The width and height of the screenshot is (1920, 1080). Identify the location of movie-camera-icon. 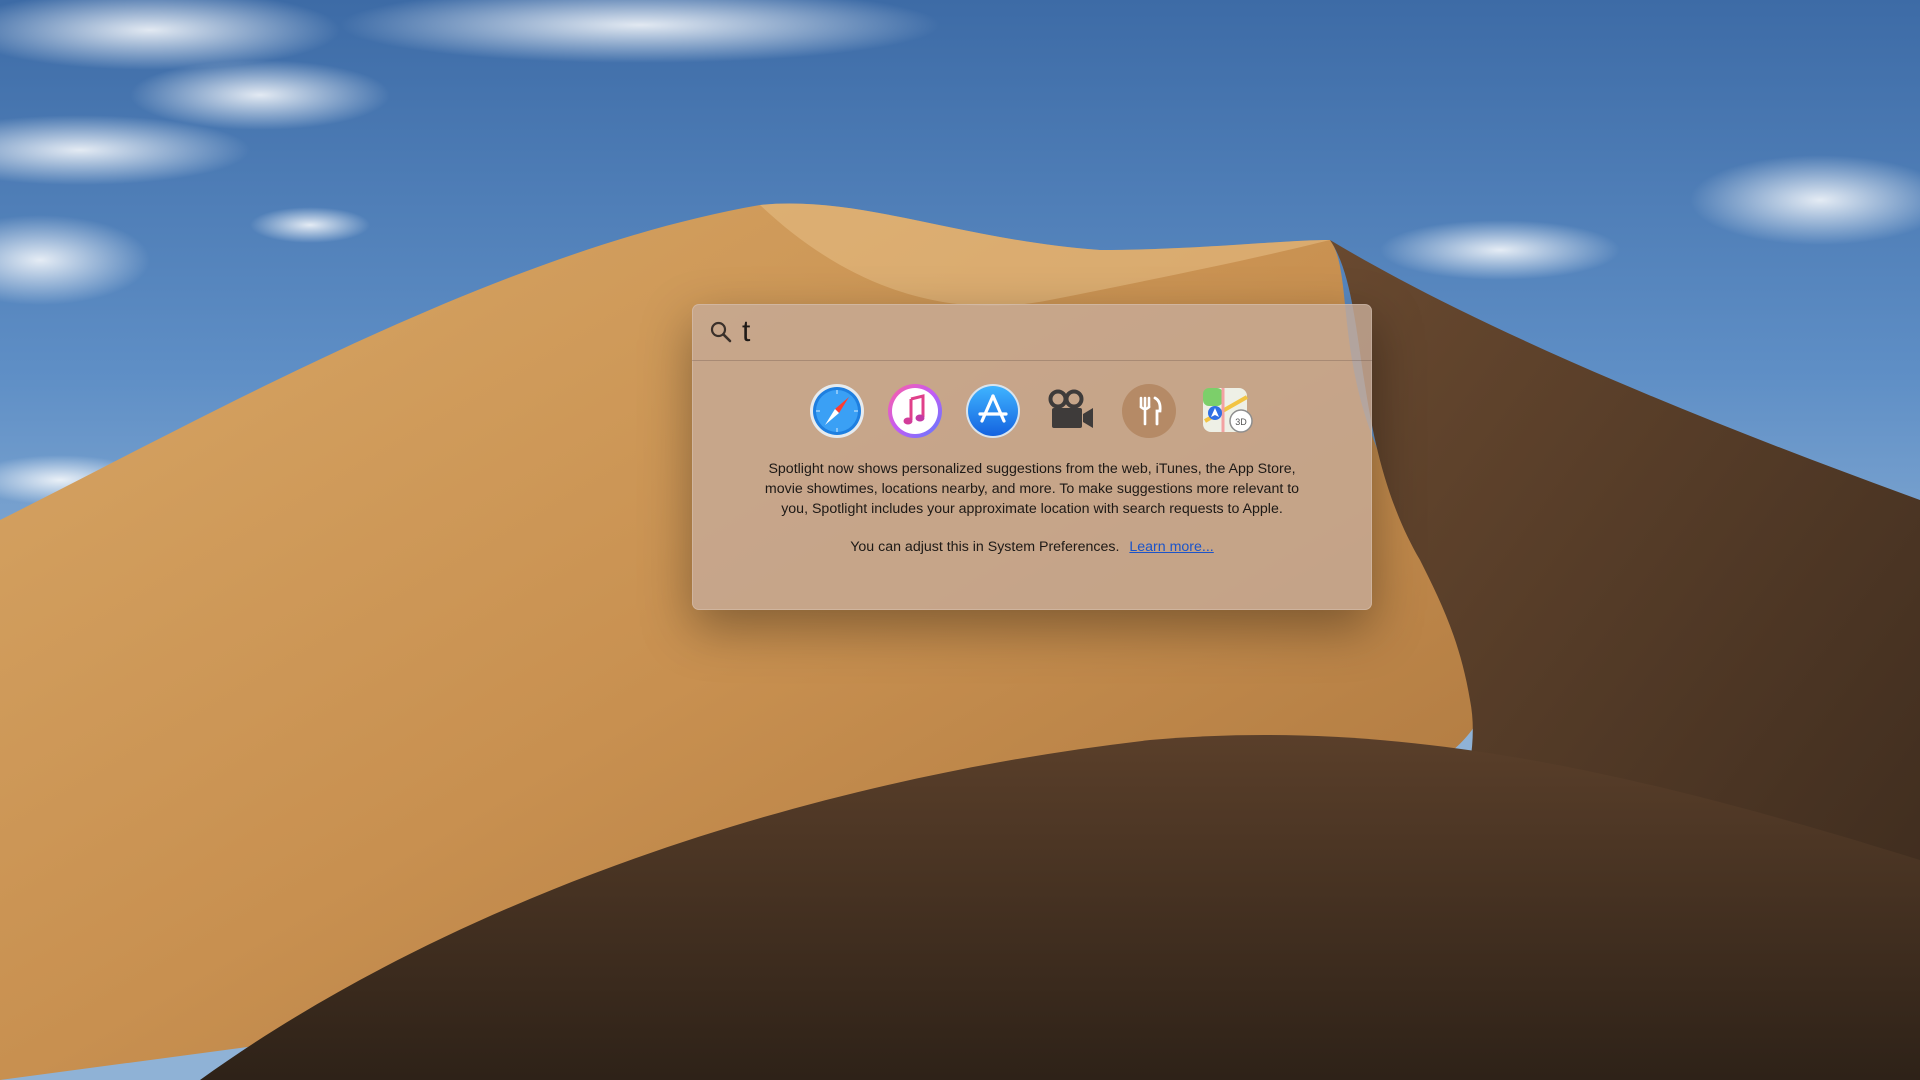
(1071, 411).